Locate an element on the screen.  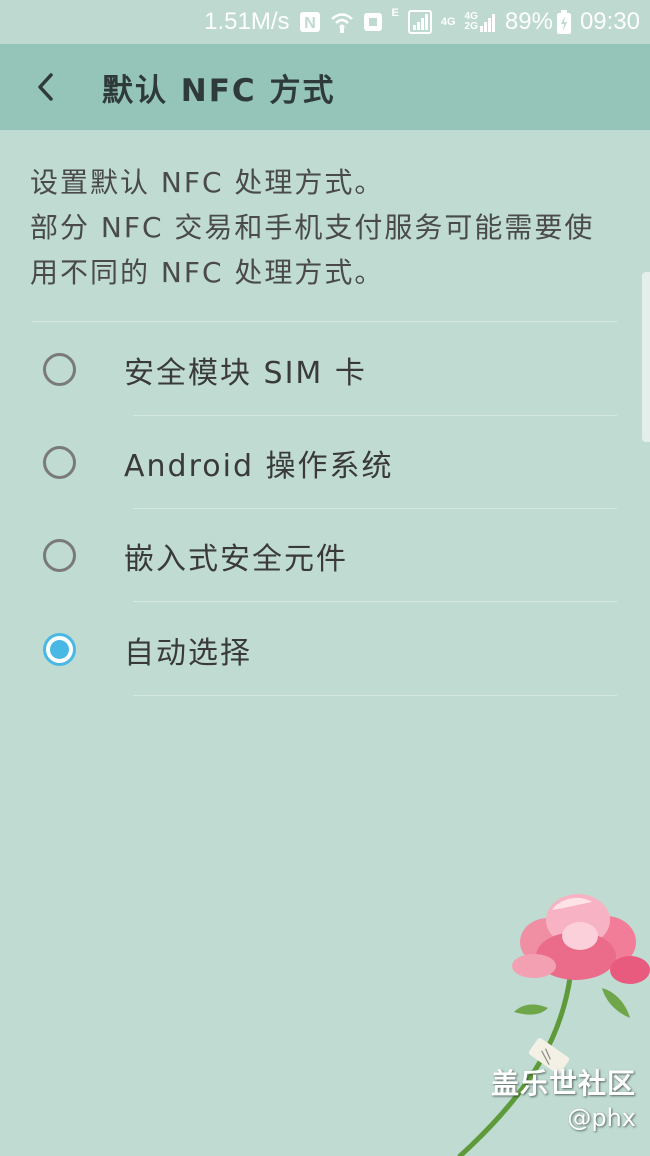
e-network-label: E is located at coordinates (395, 13).